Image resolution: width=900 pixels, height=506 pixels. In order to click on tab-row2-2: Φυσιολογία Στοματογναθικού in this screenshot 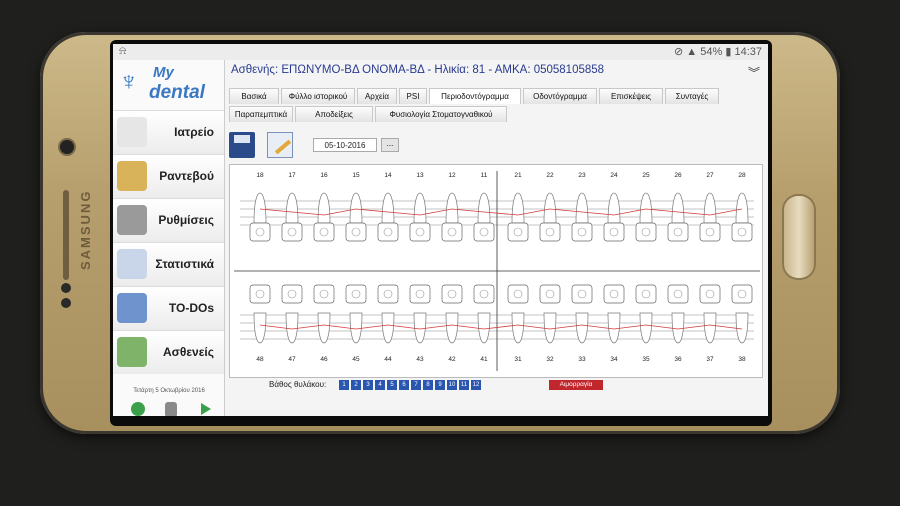, I will do `click(441, 114)`.